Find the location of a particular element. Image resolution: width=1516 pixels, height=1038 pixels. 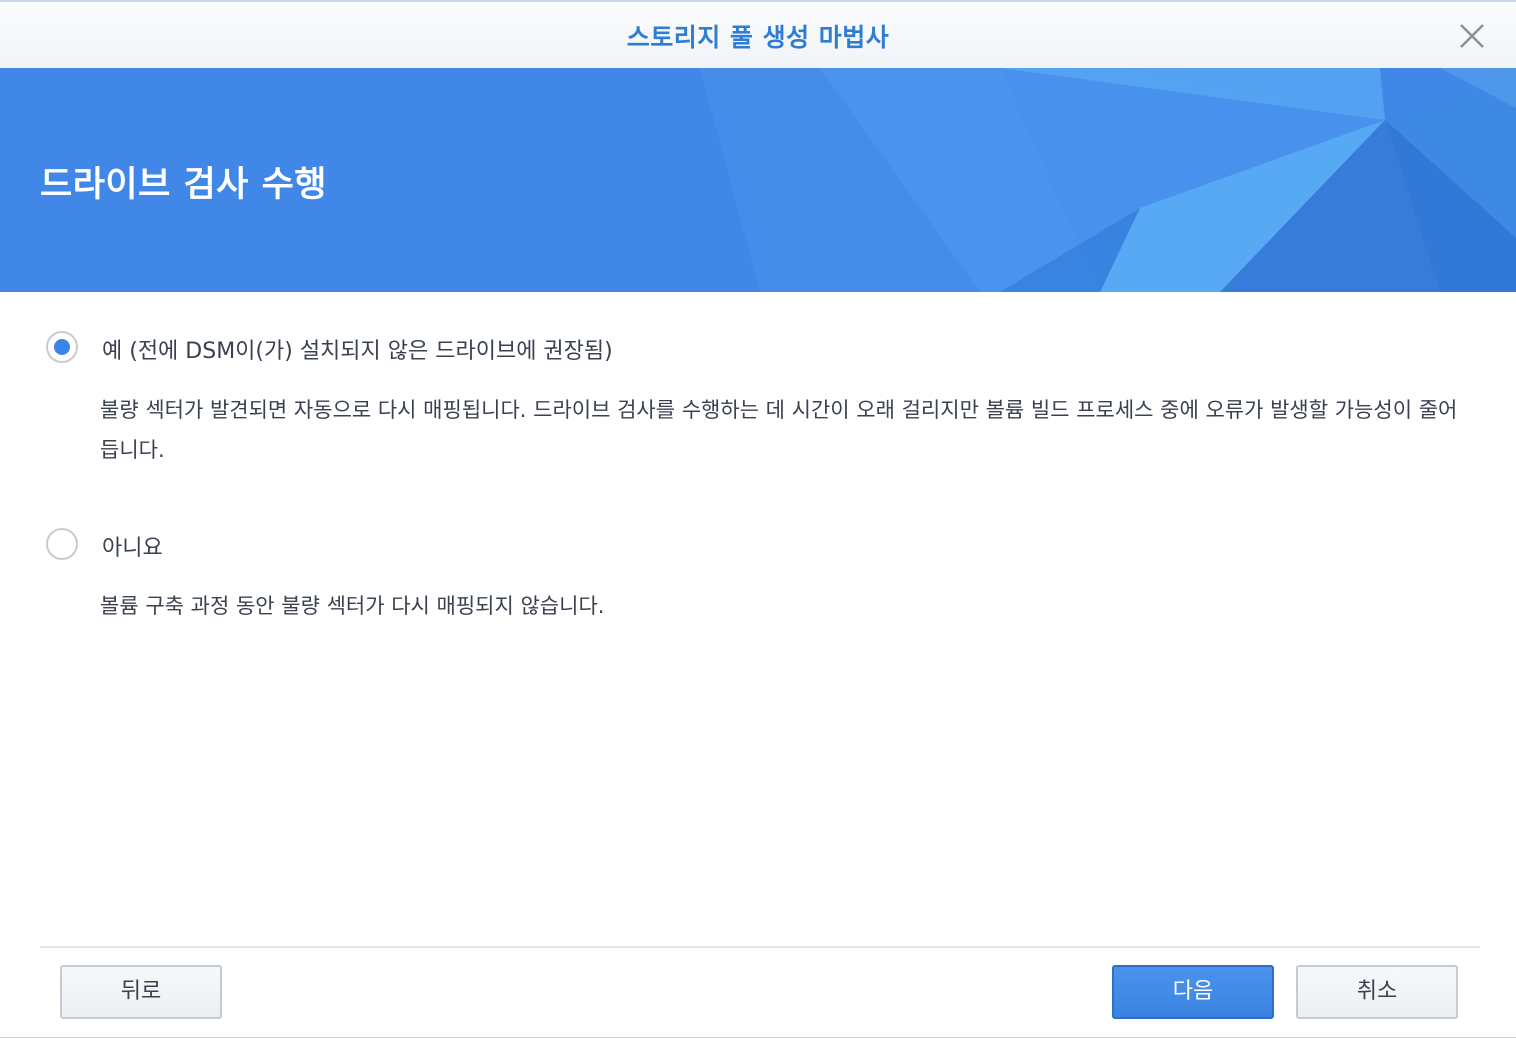

option-no-description: 볼륨 구축 과정 동안 불량 섹터가 다시 매핑되지 않습니다. is located at coordinates (352, 606).